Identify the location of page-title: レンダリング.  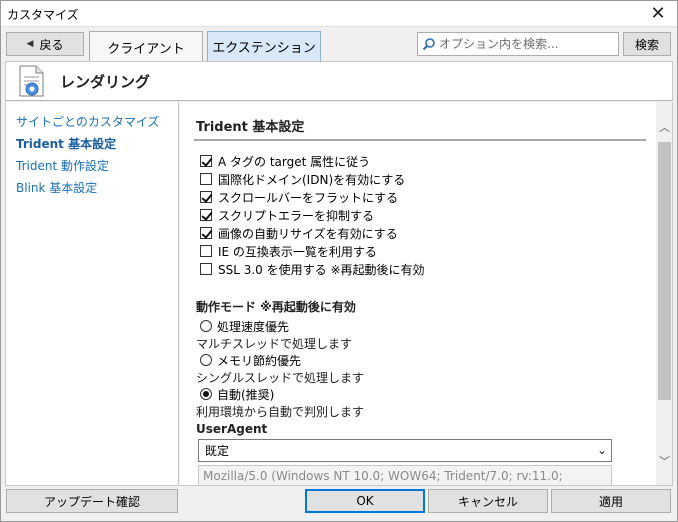
(105, 81).